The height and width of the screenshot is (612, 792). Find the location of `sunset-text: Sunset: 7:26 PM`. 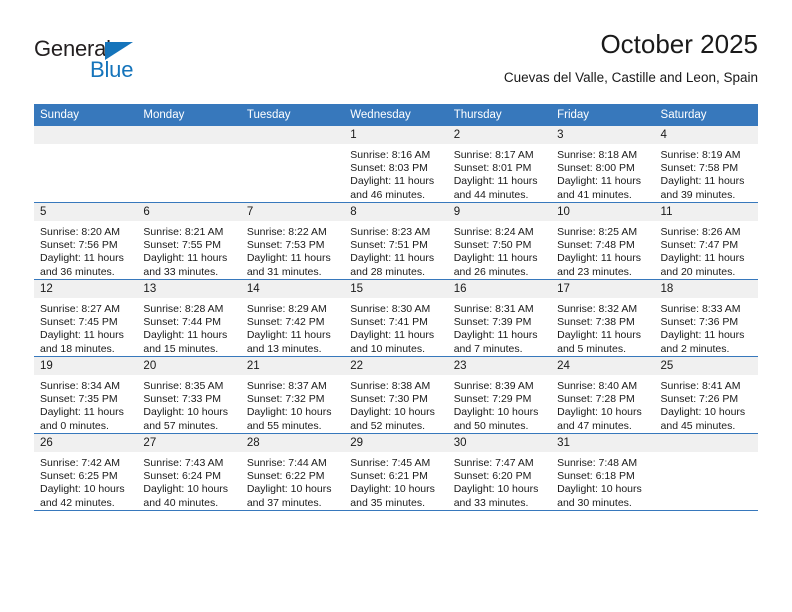

sunset-text: Sunset: 7:26 PM is located at coordinates (699, 399).